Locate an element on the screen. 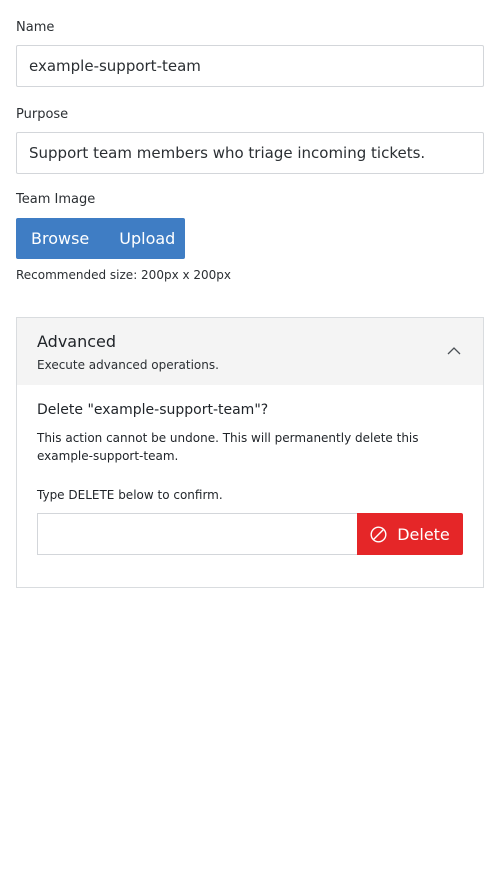 This screenshot has height=876, width=500. advanced-panel-header: Advanced Execute advanced operations. is located at coordinates (250, 351).